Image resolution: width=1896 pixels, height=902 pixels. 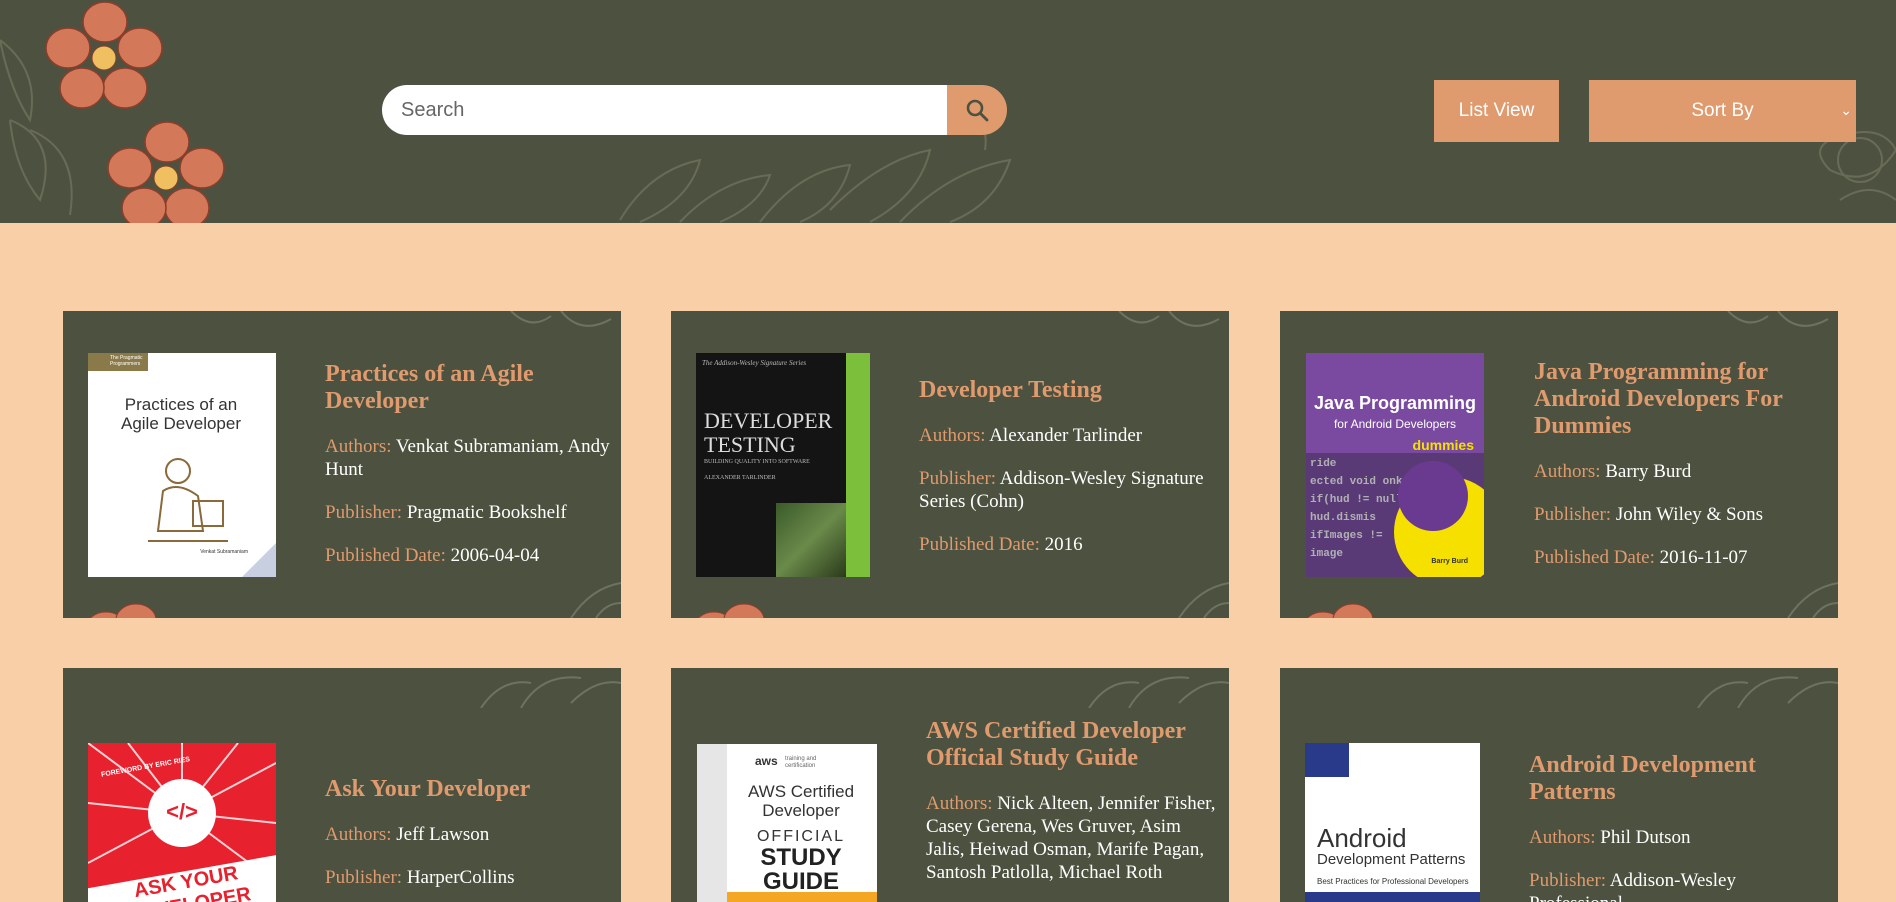 I want to click on cover-author: Barry Burd, so click(x=1449, y=561).